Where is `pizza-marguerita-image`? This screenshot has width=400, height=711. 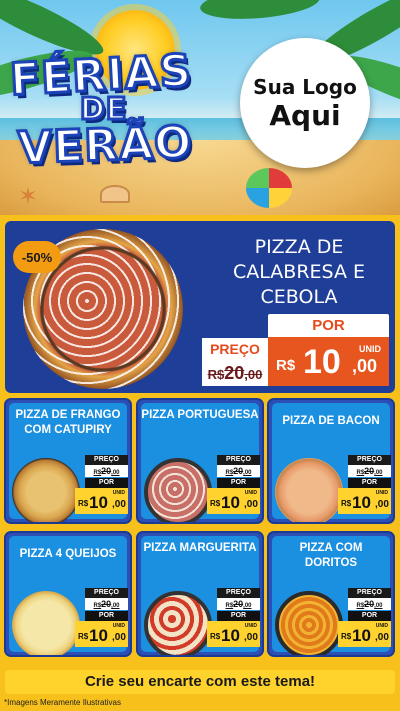 pizza-marguerita-image is located at coordinates (178, 623).